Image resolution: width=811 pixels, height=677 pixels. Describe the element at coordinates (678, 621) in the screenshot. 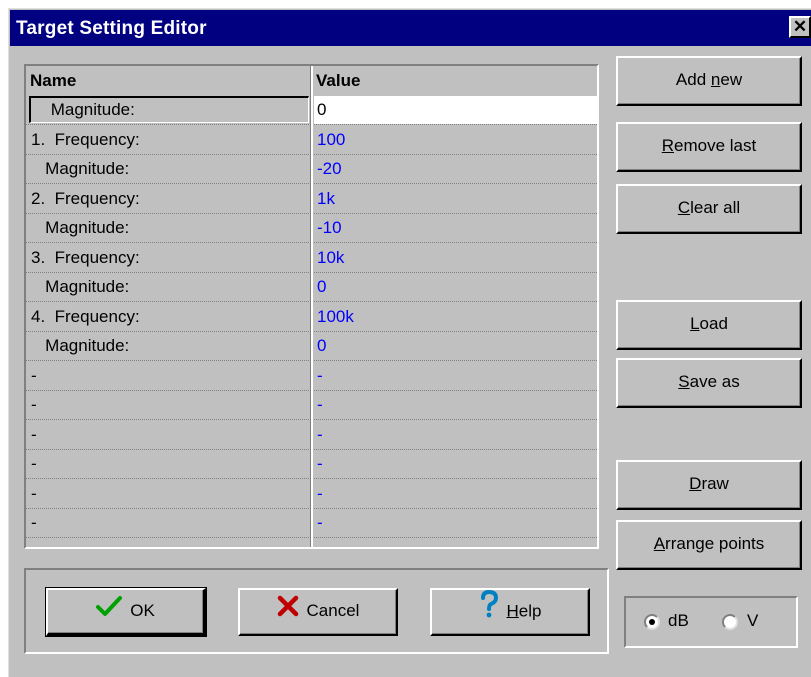

I see `db-radio-label: dB` at that location.